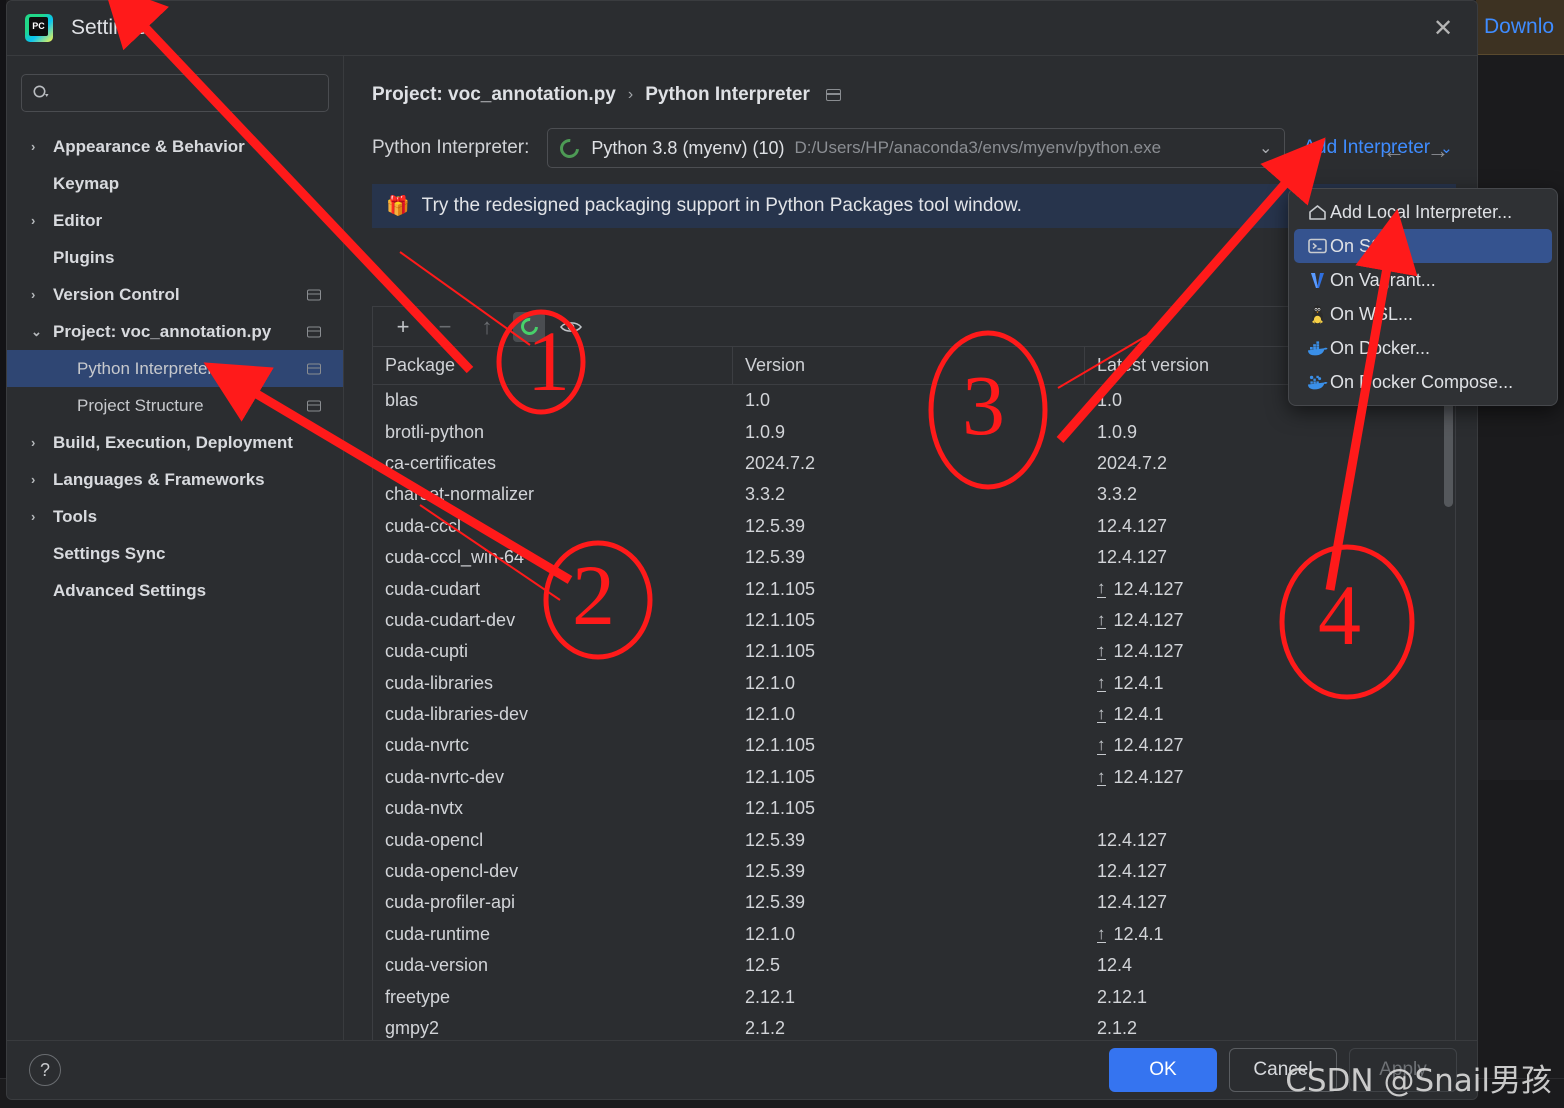 This screenshot has height=1108, width=1564. What do you see at coordinates (1270, 871) in the screenshot?
I see `cell-latest-version: 12.4.127` at bounding box center [1270, 871].